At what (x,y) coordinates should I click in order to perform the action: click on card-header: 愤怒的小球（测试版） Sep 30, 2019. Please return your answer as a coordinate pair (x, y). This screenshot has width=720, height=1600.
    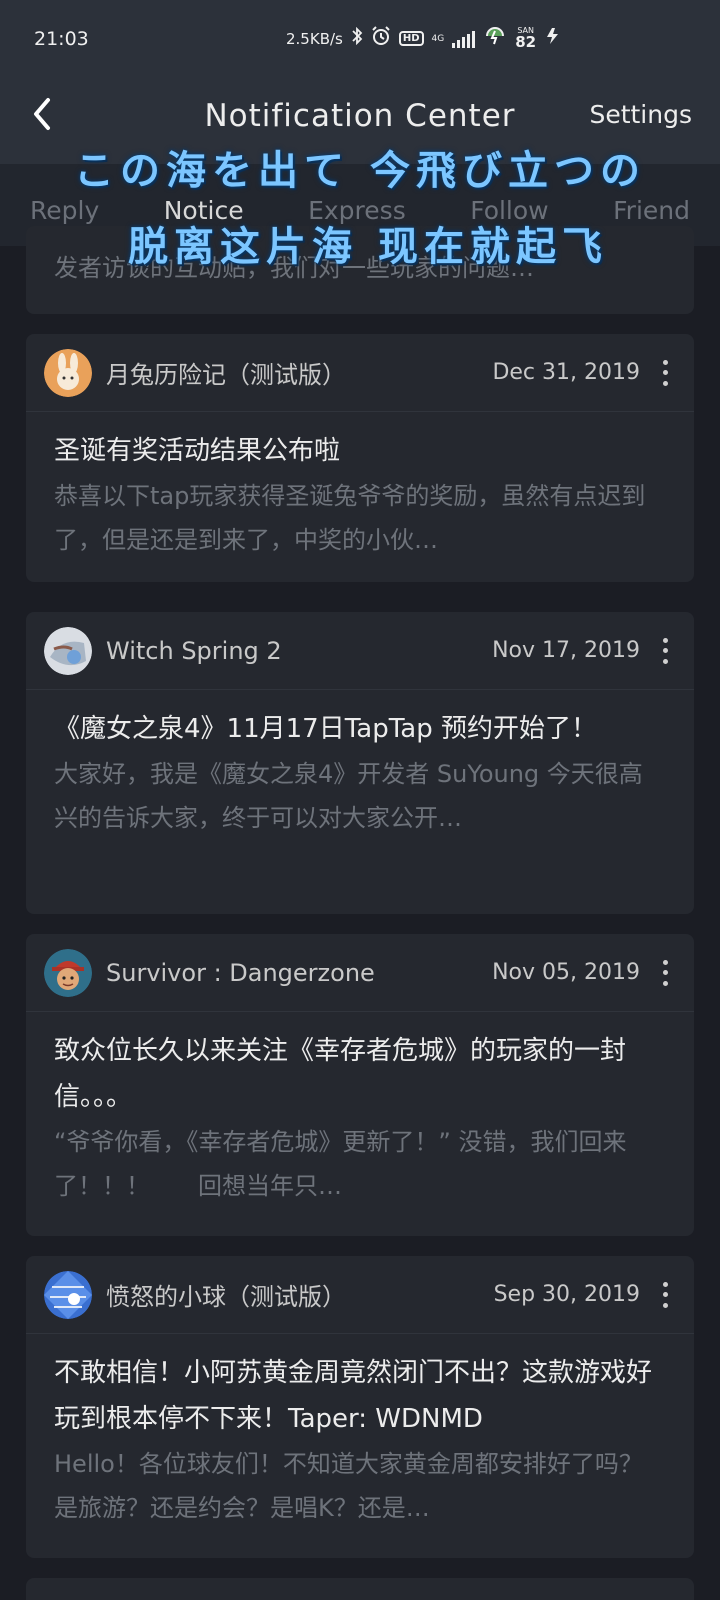
    Looking at the image, I should click on (360, 1295).